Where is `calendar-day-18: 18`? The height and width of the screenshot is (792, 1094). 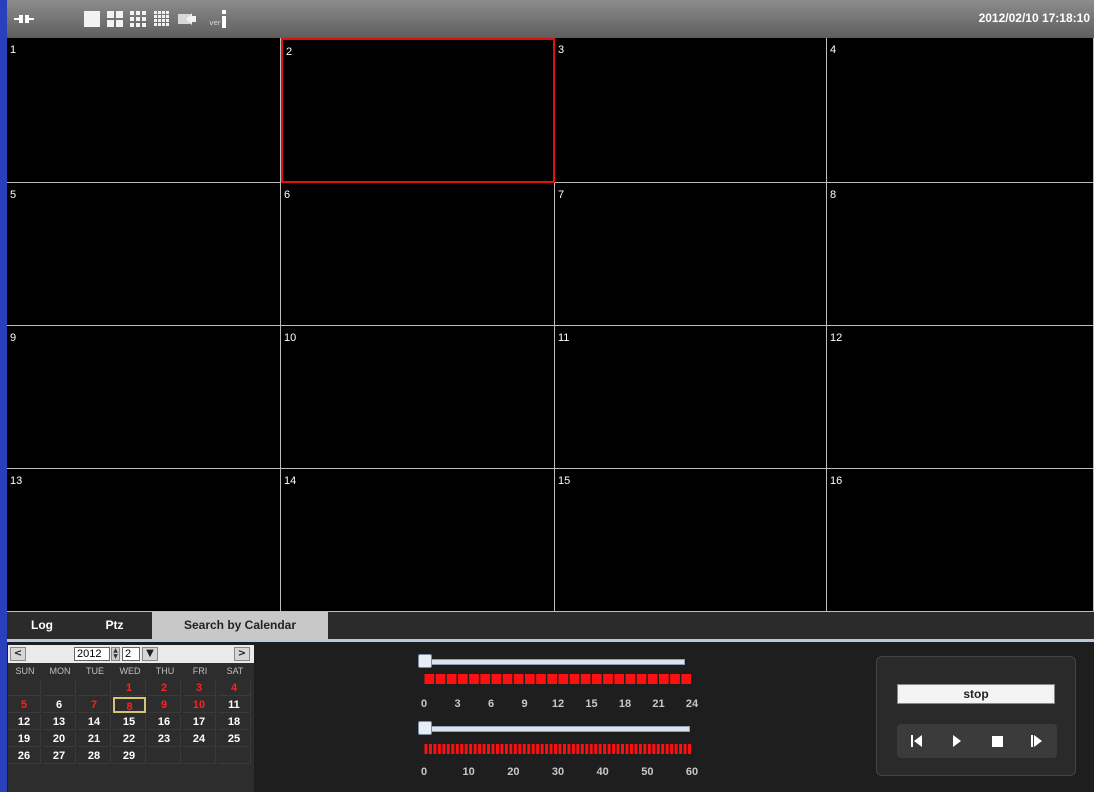
calendar-day-18: 18 is located at coordinates (234, 722).